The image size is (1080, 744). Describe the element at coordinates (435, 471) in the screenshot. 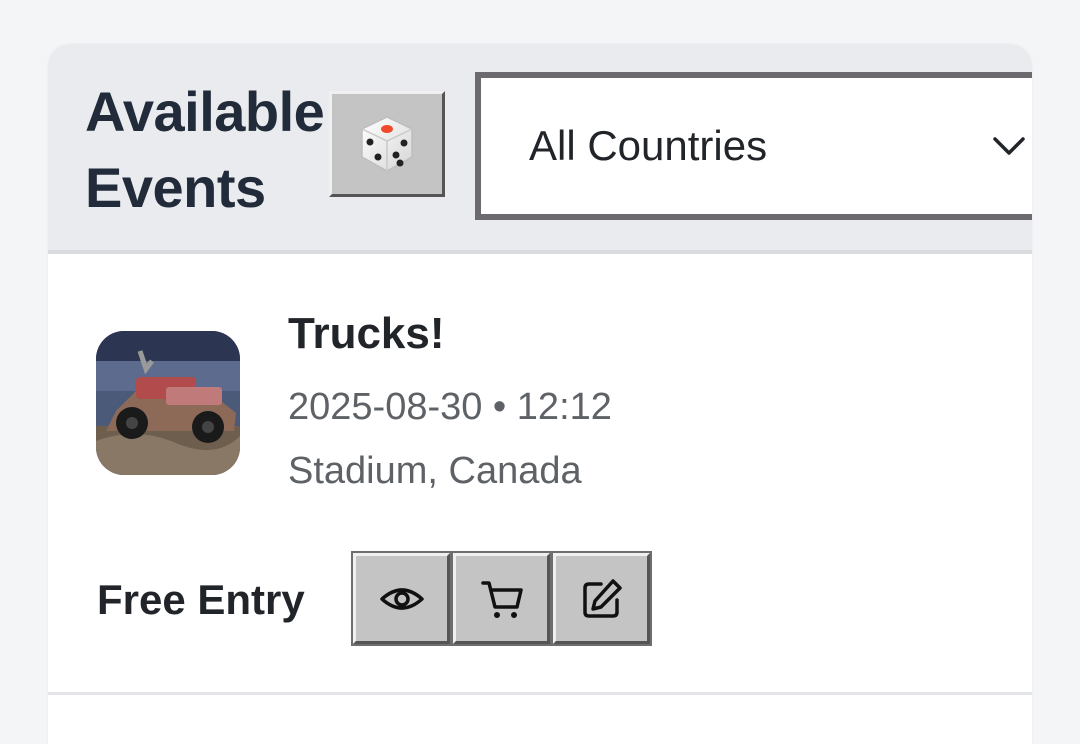

I see `event-location: Stadium, Canada` at that location.